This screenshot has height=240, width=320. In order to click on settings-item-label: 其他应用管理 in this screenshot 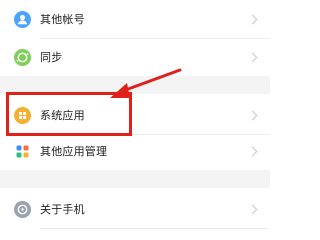, I will do `click(74, 151)`.